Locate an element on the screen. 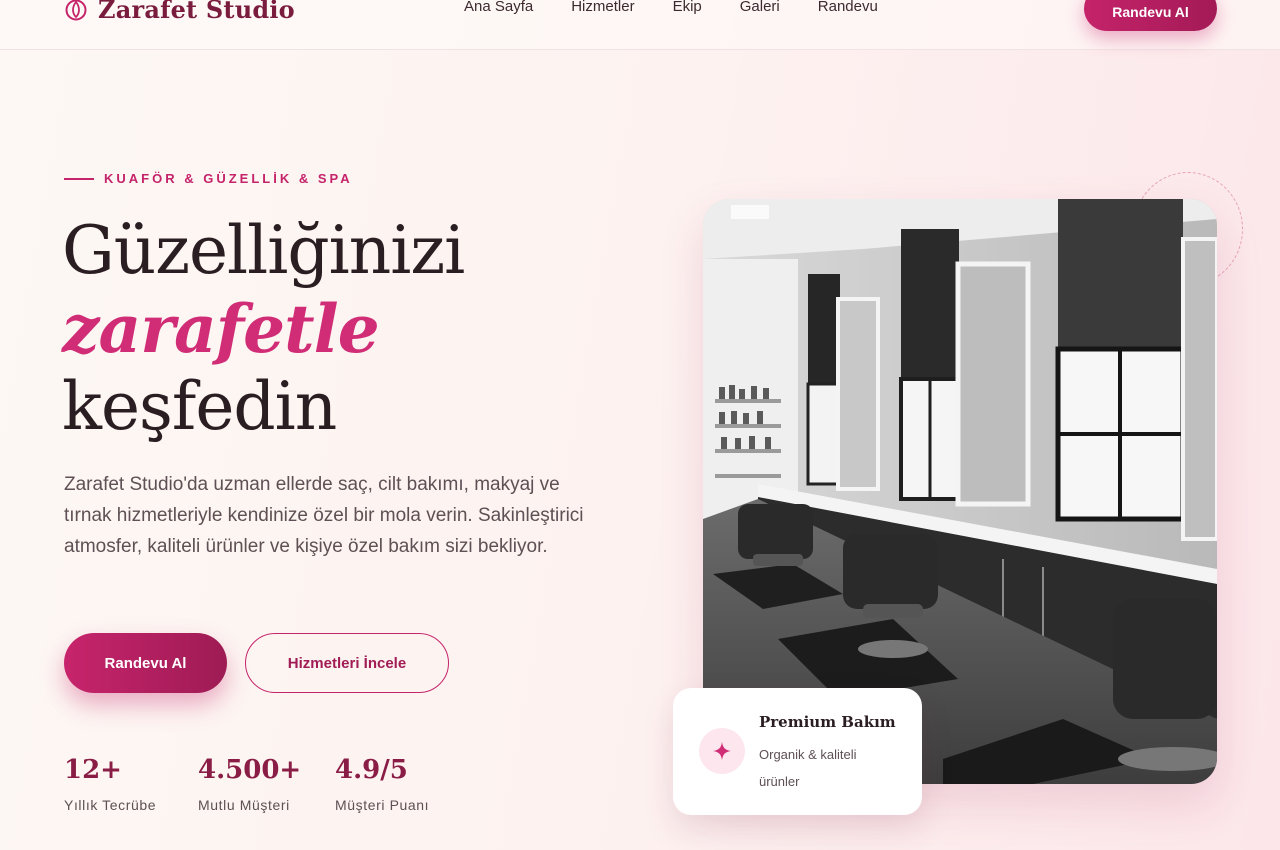 Image resolution: width=1280 pixels, height=850 pixels. nav-item-team: Ekip is located at coordinates (687, 8).